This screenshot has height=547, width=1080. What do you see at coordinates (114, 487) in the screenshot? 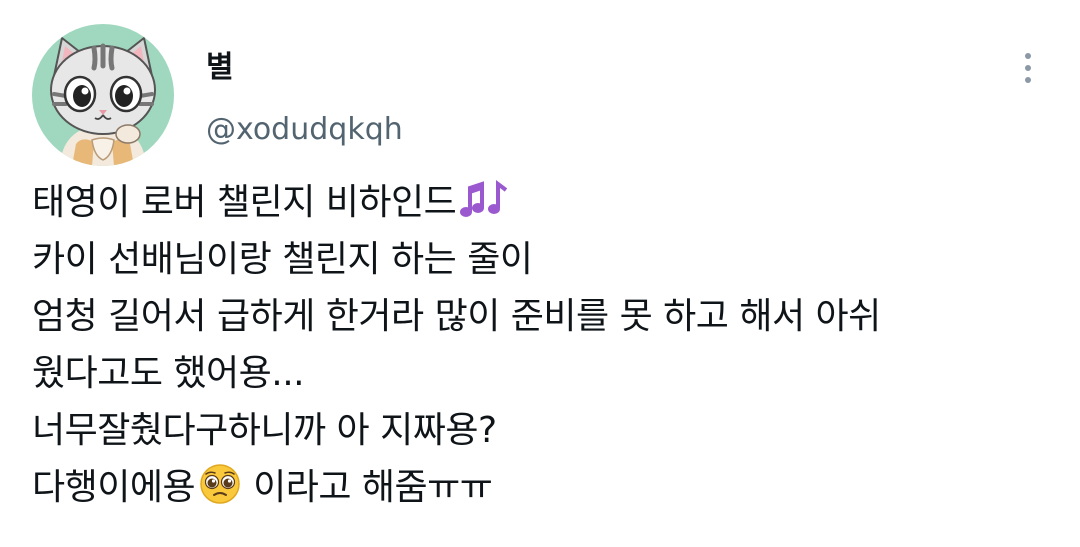
I see `tweet-line-text: 다행이에용` at bounding box center [114, 487].